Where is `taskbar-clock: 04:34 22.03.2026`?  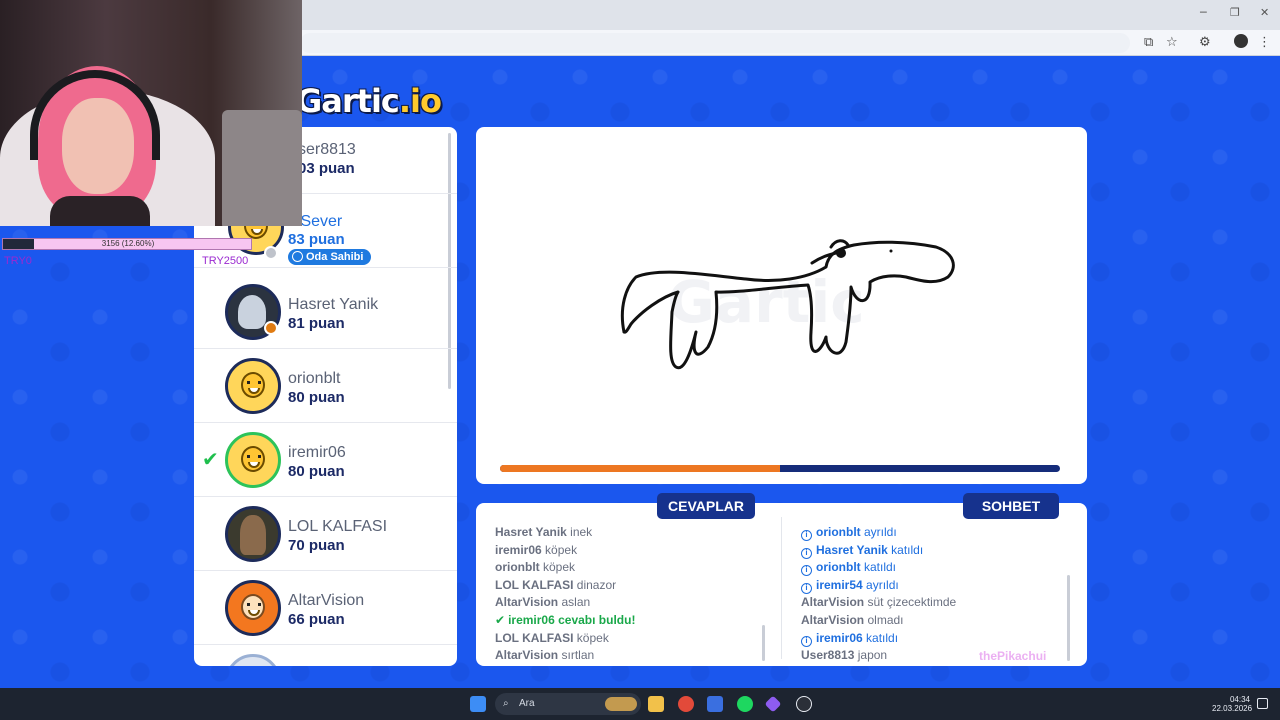
taskbar-clock: 04:34 22.03.2026 is located at coordinates (1232, 704).